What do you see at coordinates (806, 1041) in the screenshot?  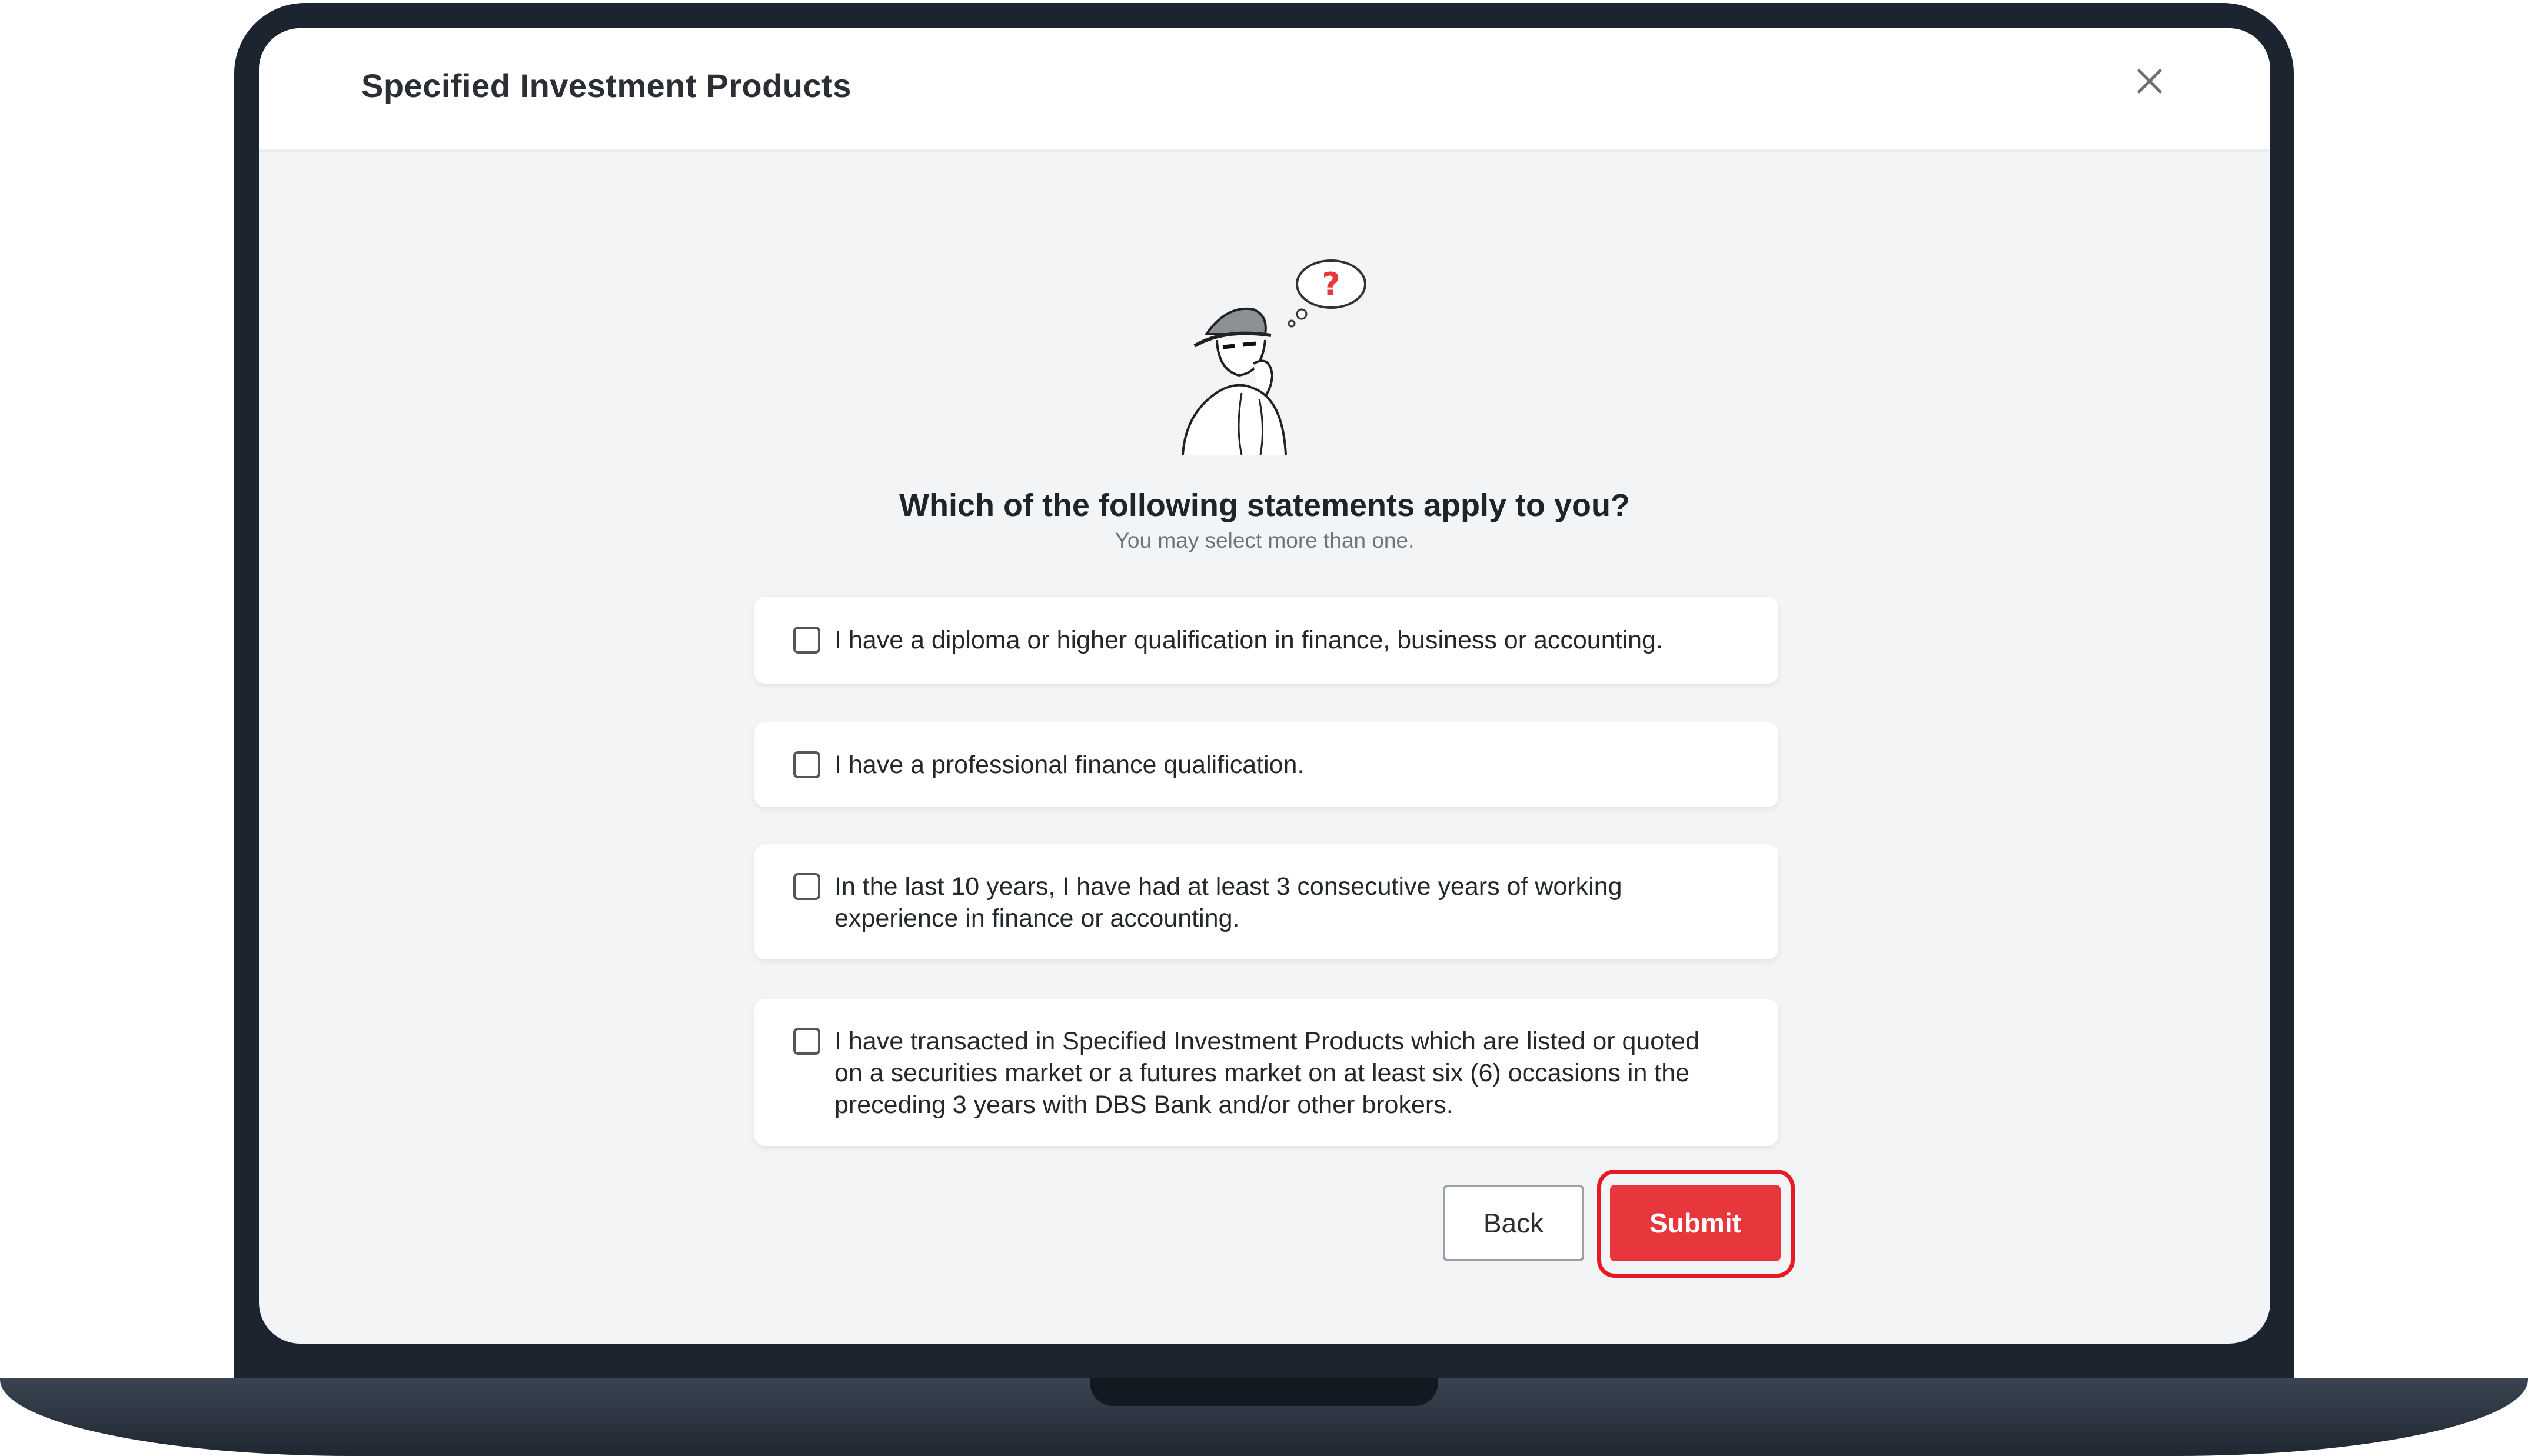 I see `checkbox-transactions` at bounding box center [806, 1041].